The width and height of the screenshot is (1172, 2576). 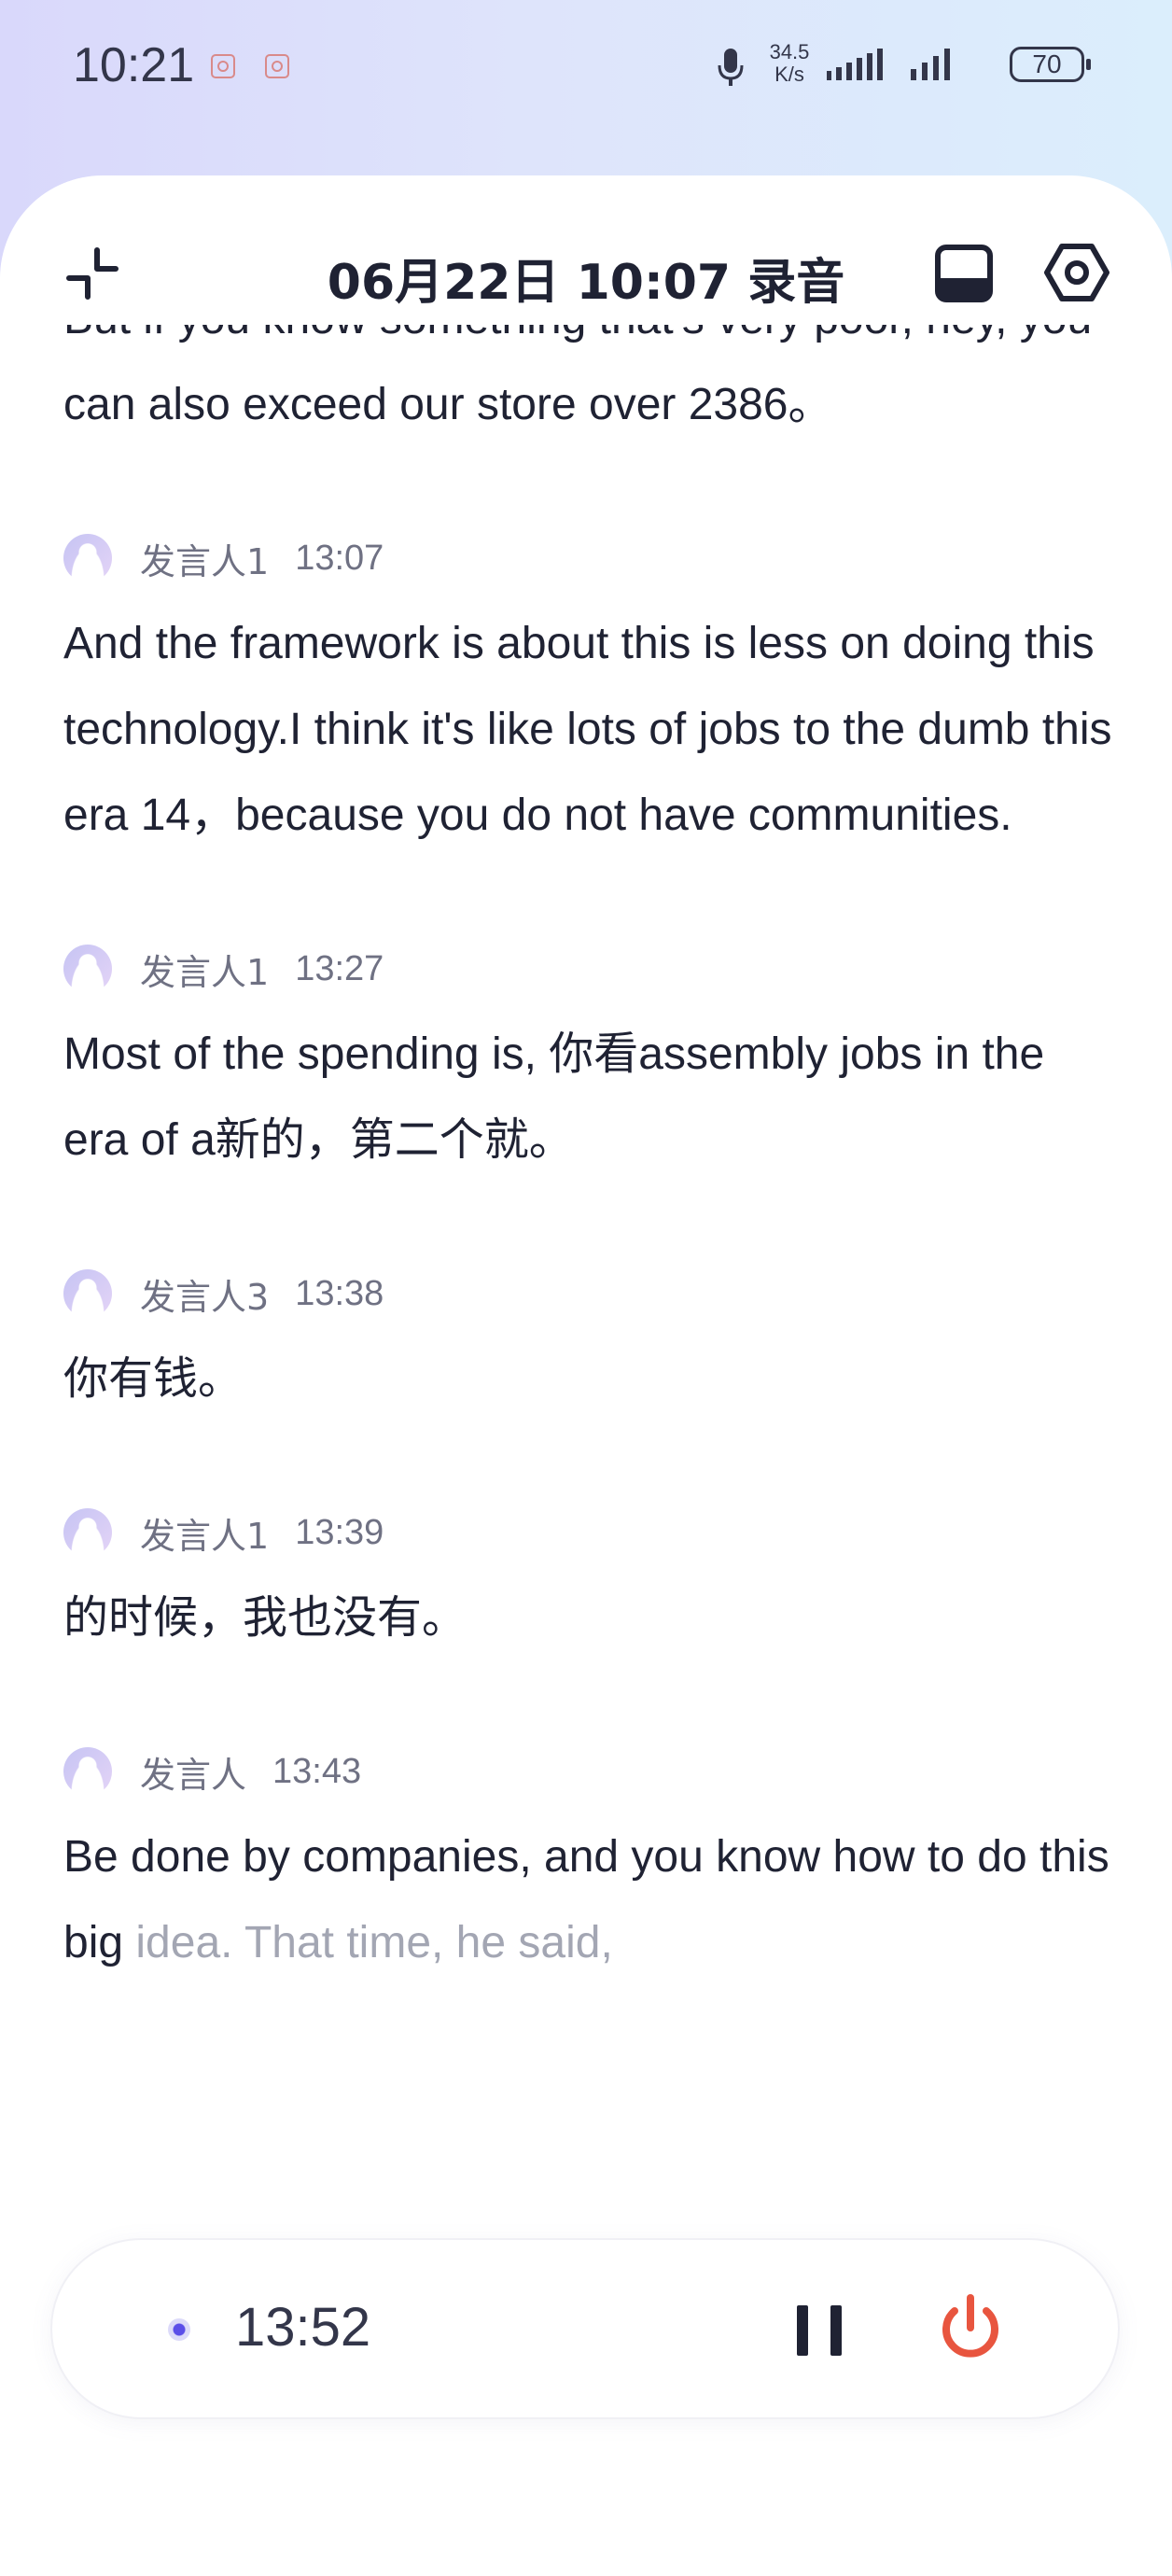 I want to click on entry-meta: 发言人3 13:38, so click(x=590, y=1293).